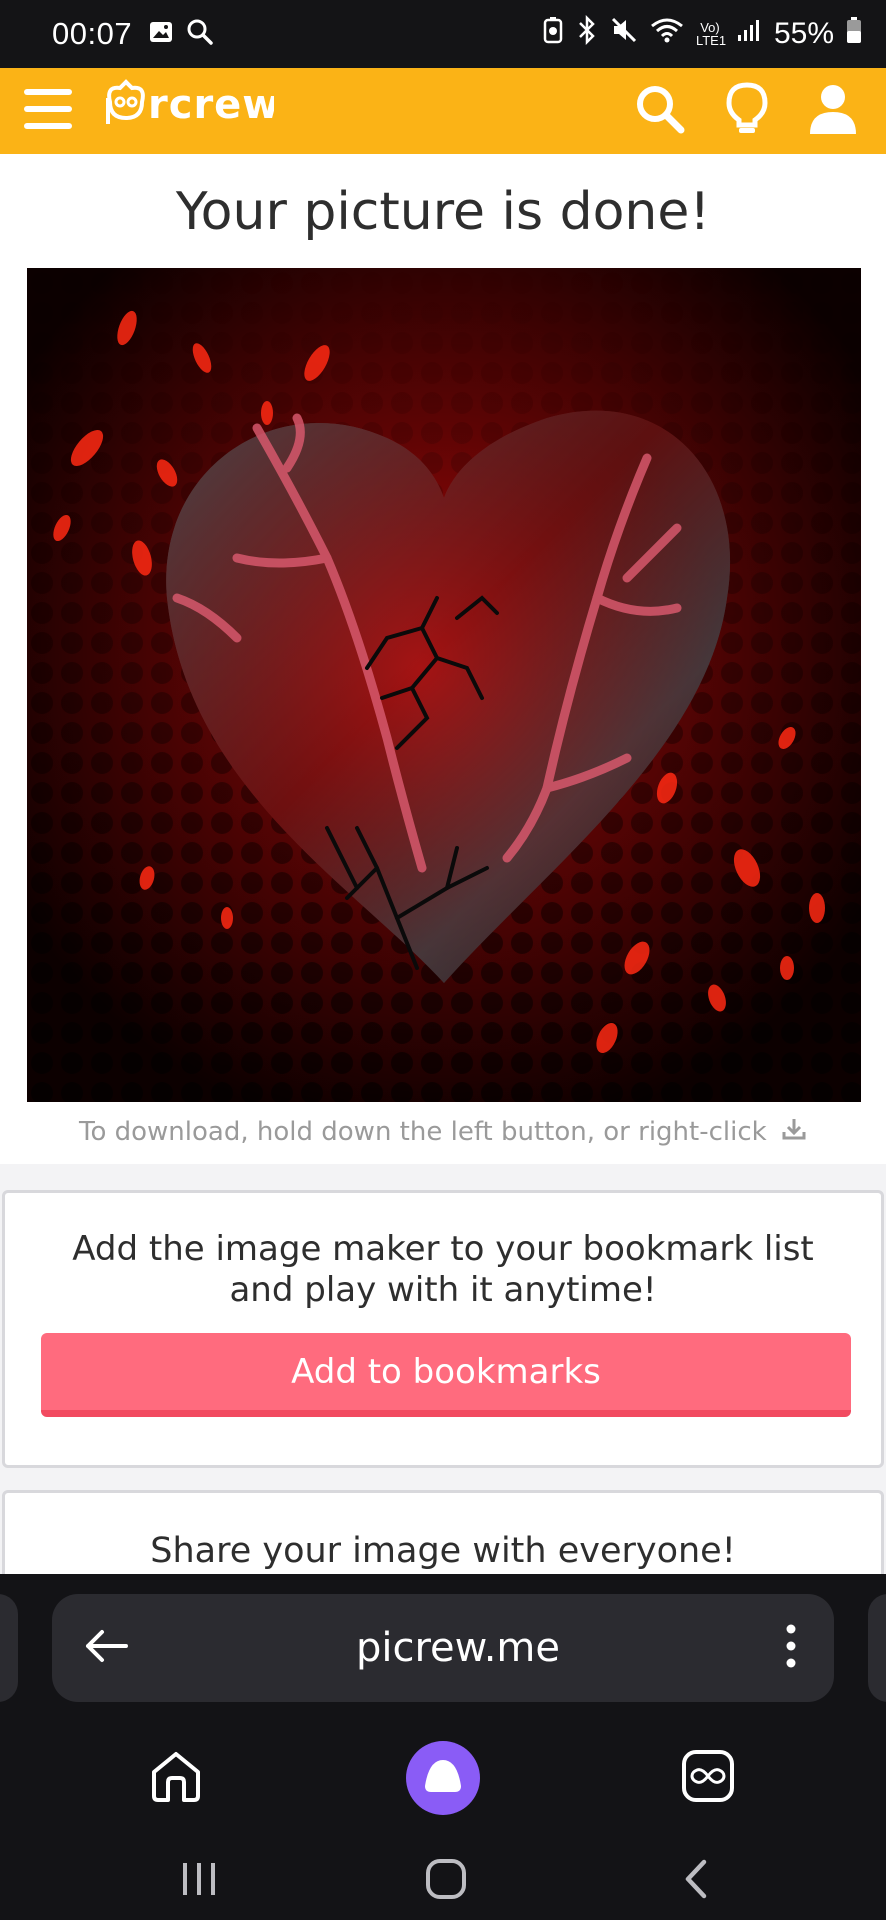 The width and height of the screenshot is (886, 1920). I want to click on wifi-icon, so click(667, 34).